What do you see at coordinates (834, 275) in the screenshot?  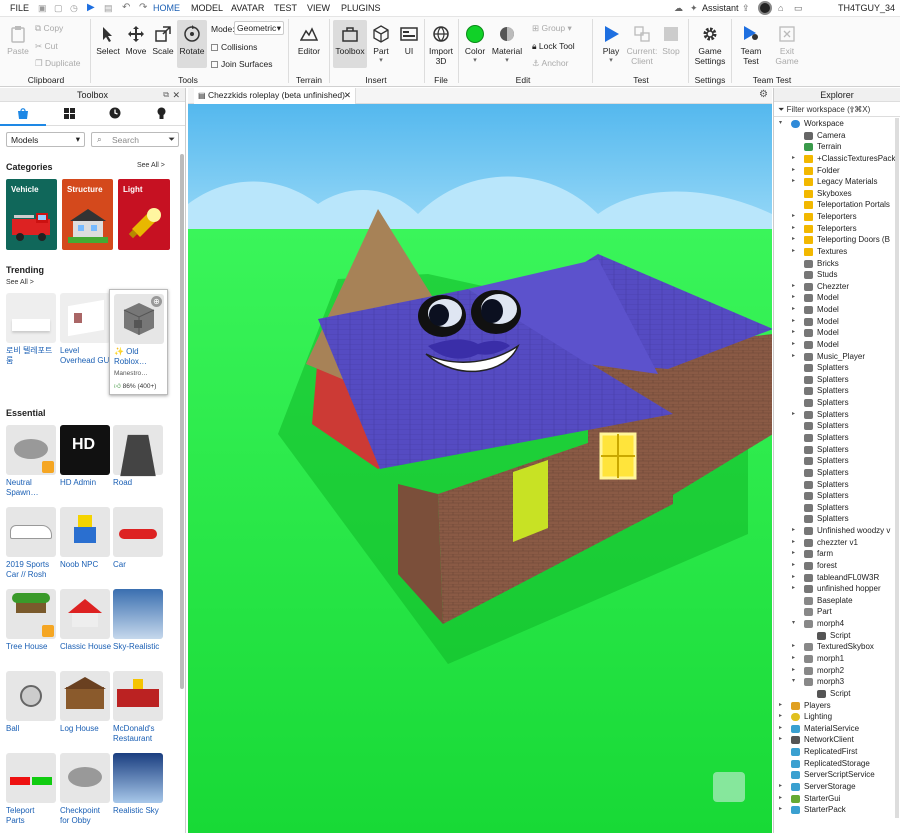 I see `explorer-row: Studs` at bounding box center [834, 275].